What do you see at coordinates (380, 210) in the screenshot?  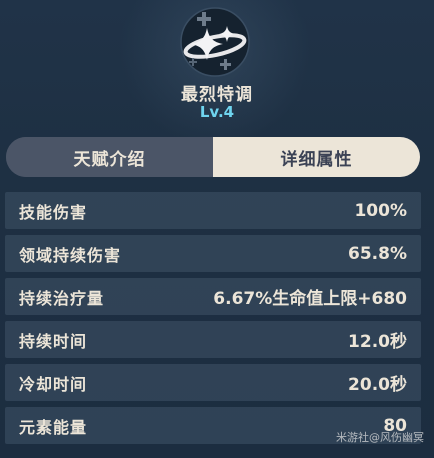 I see `stat-value: 100%` at bounding box center [380, 210].